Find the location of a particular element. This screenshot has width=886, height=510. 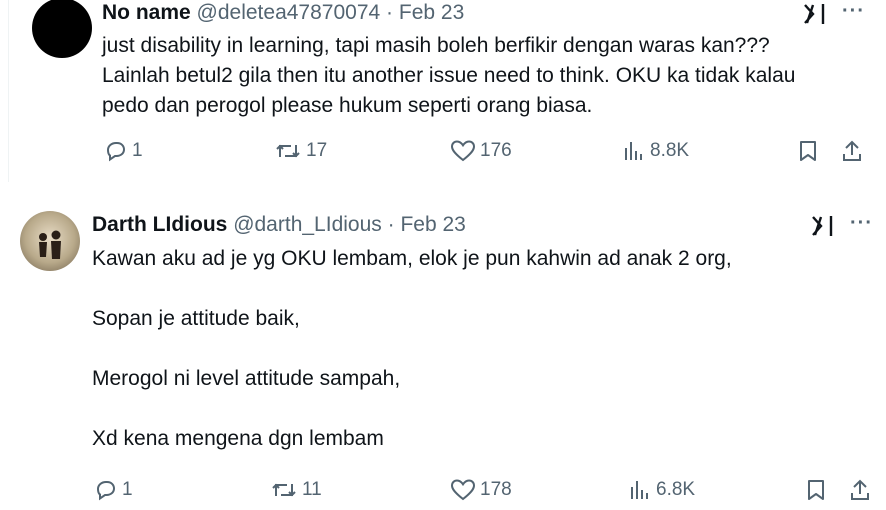

tweet-header: Darth LIdious @darth_LIdious · Feb 23 is located at coordinates (279, 225).